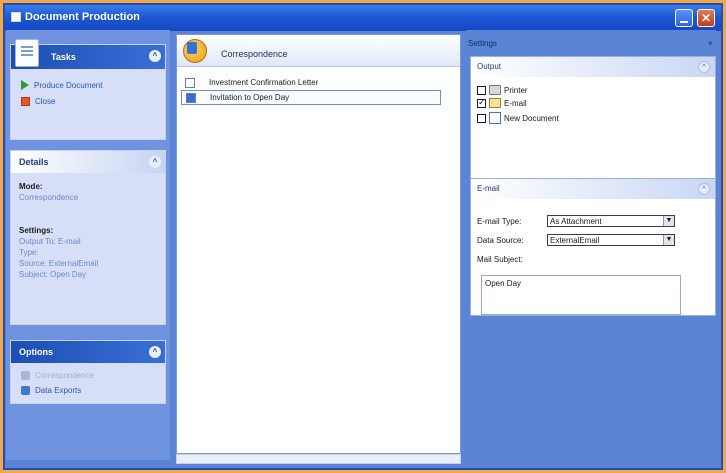 The image size is (726, 473). I want to click on data-source-label: Data Source:, so click(500, 240).